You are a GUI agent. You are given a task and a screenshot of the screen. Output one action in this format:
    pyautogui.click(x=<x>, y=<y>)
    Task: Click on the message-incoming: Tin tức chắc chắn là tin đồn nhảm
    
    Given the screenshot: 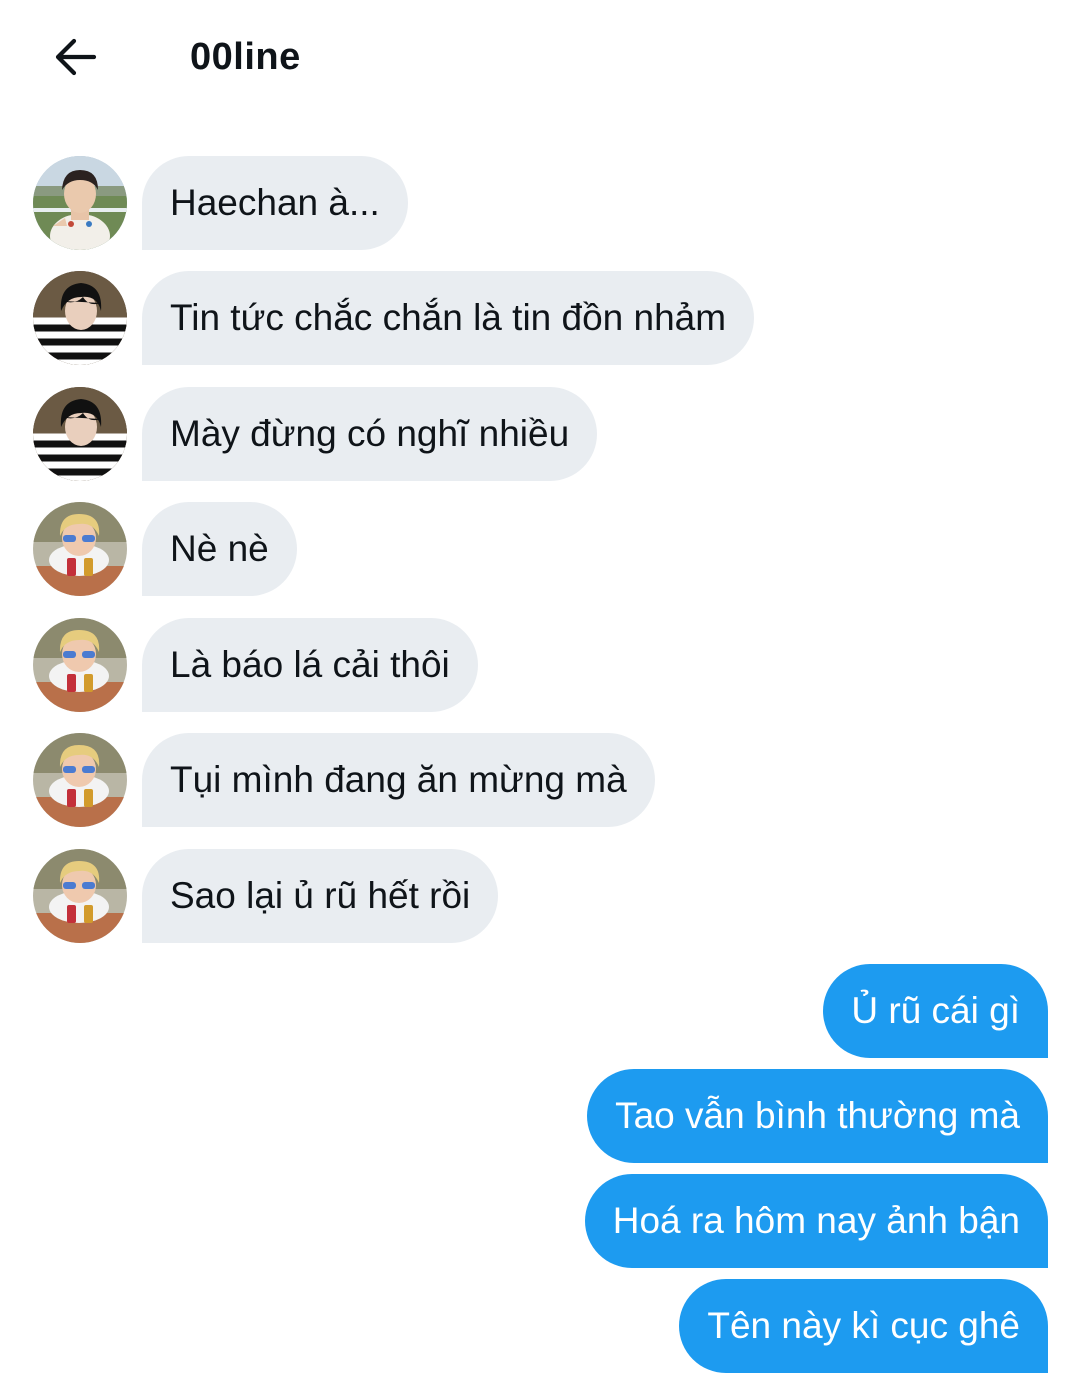 What is the action you would take?
    pyautogui.click(x=540, y=318)
    